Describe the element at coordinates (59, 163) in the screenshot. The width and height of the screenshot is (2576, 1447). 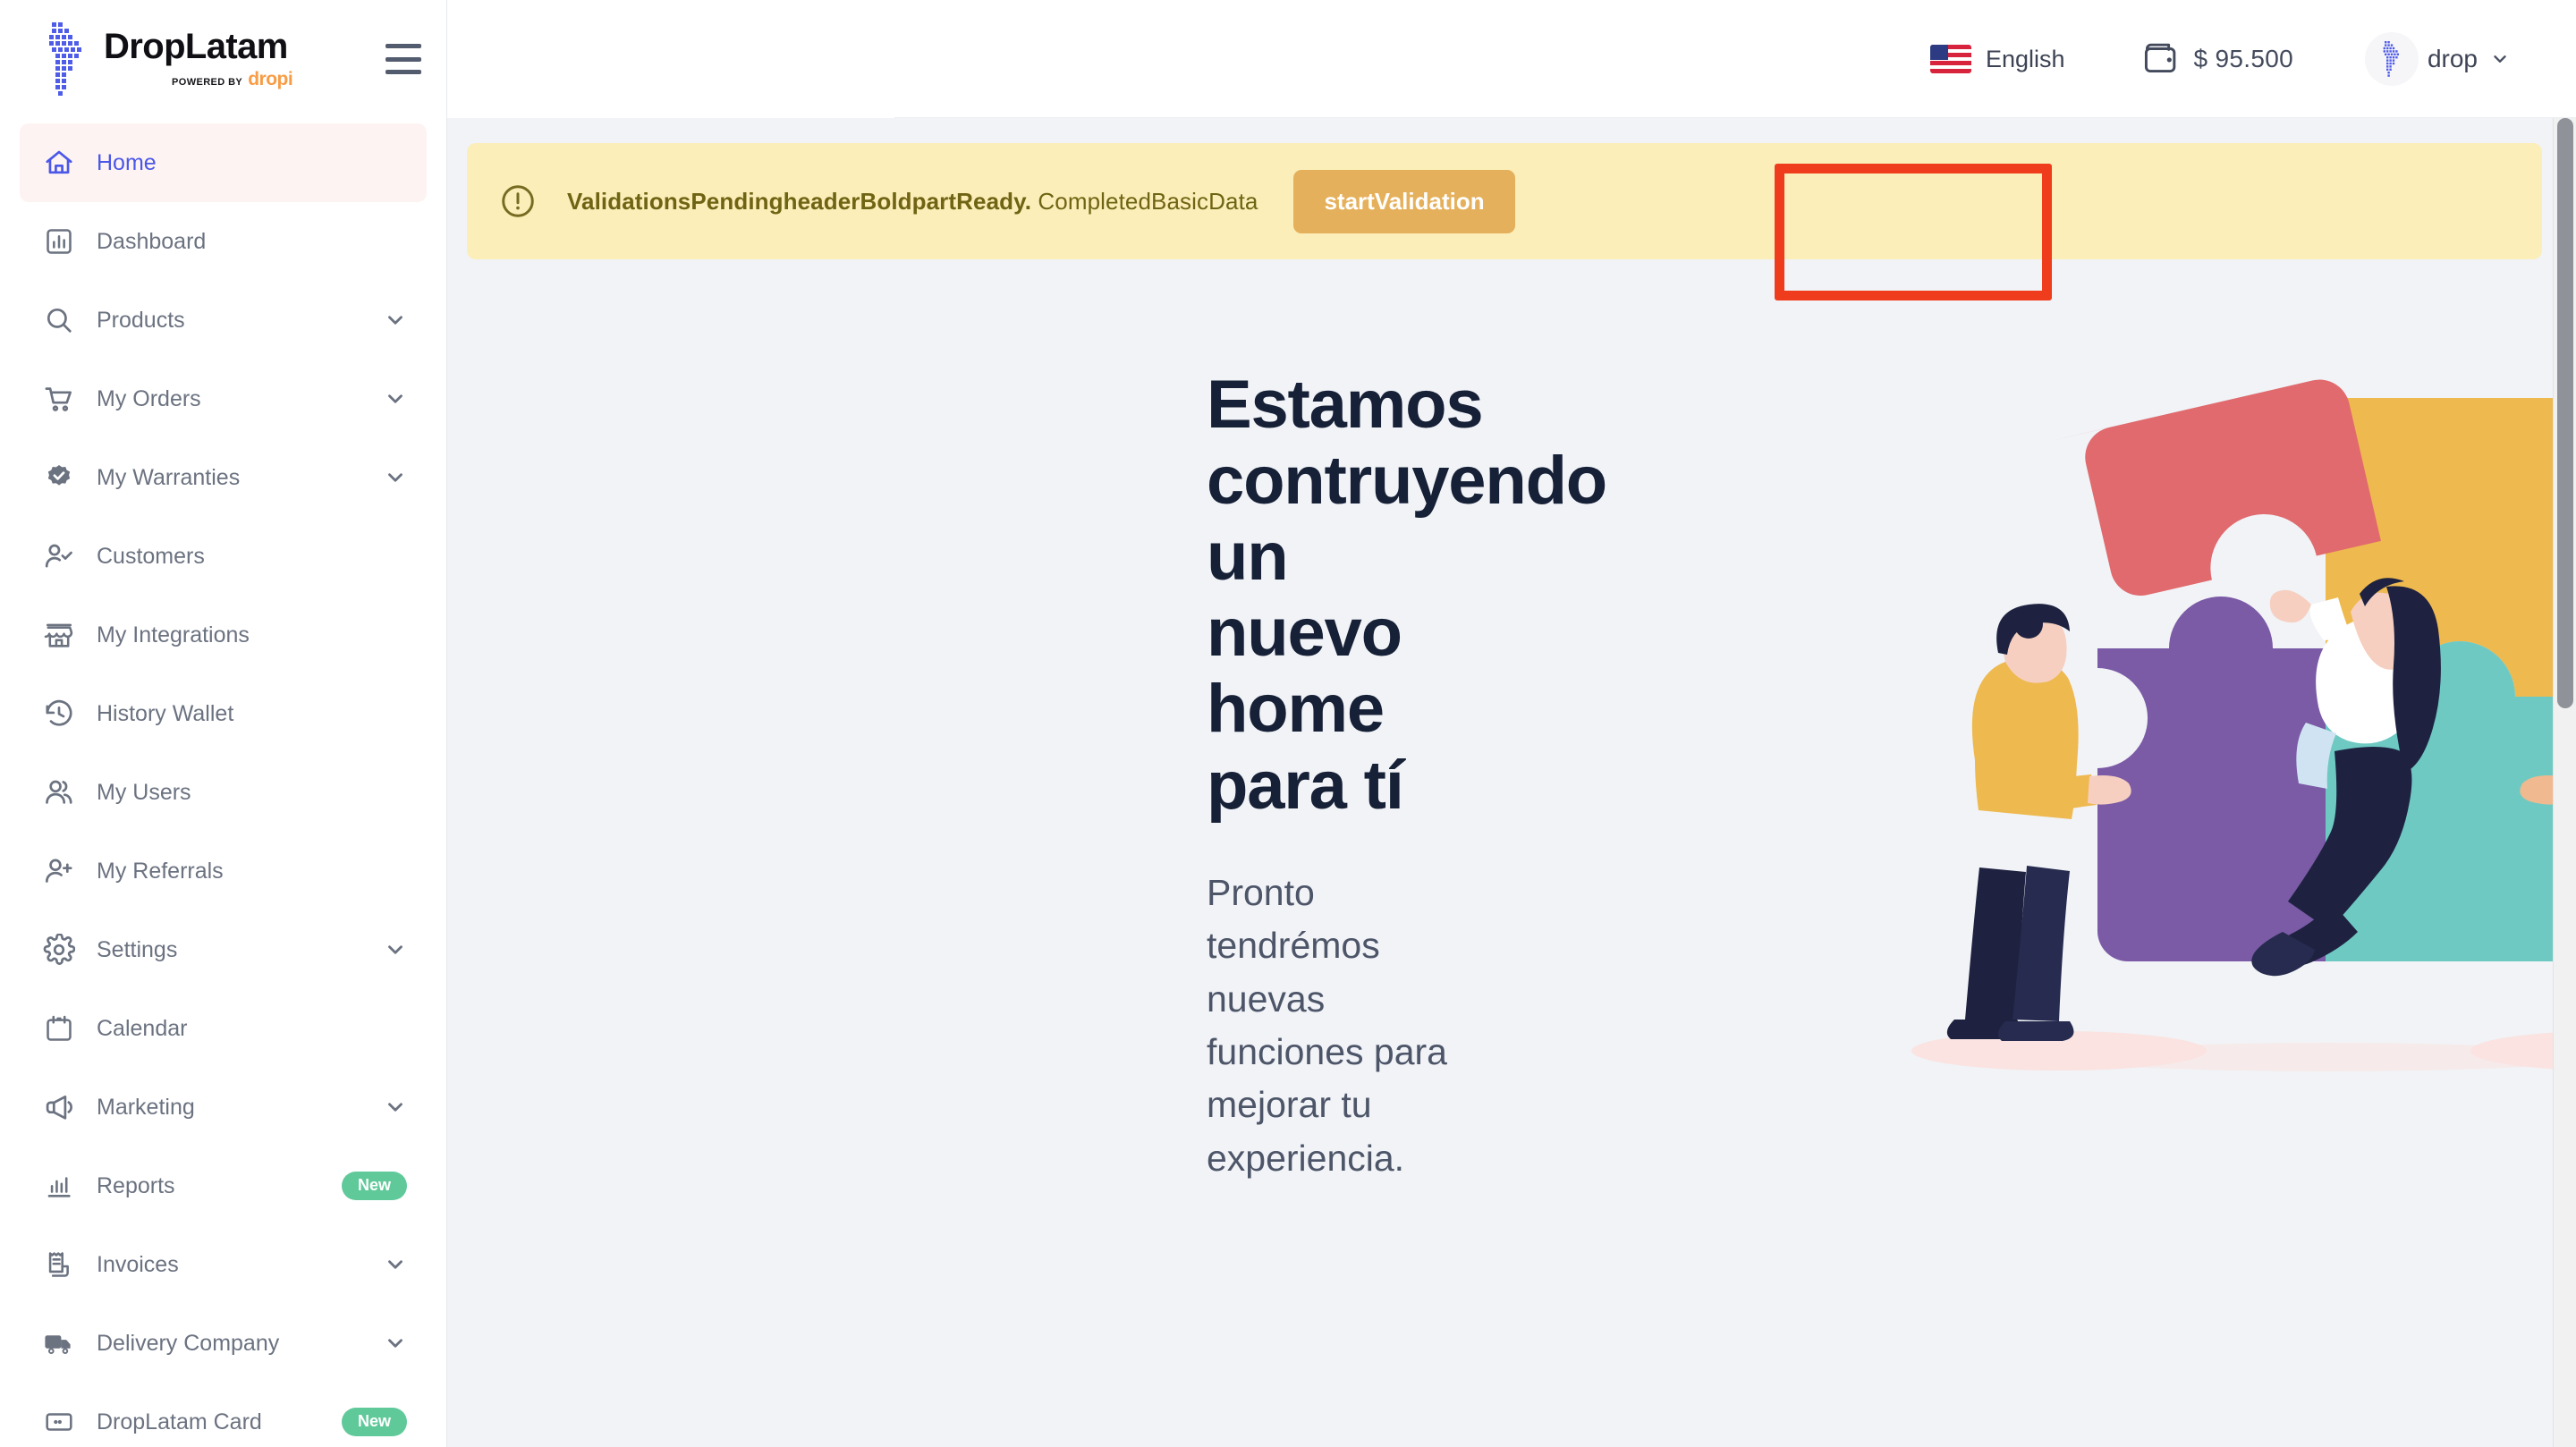
I see `home-icon` at that location.